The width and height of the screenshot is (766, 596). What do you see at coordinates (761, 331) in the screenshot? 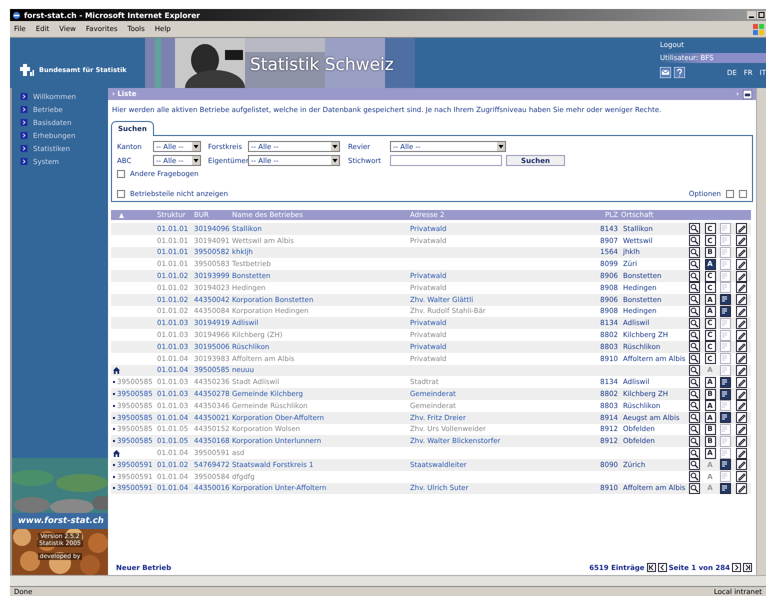
I see `vertical-scrollbar` at bounding box center [761, 331].